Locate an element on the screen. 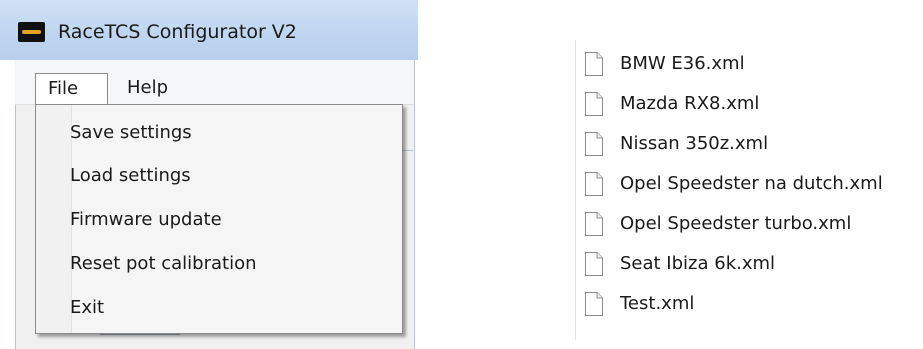 This screenshot has width=923, height=349. menu-help: Help is located at coordinates (145, 89).